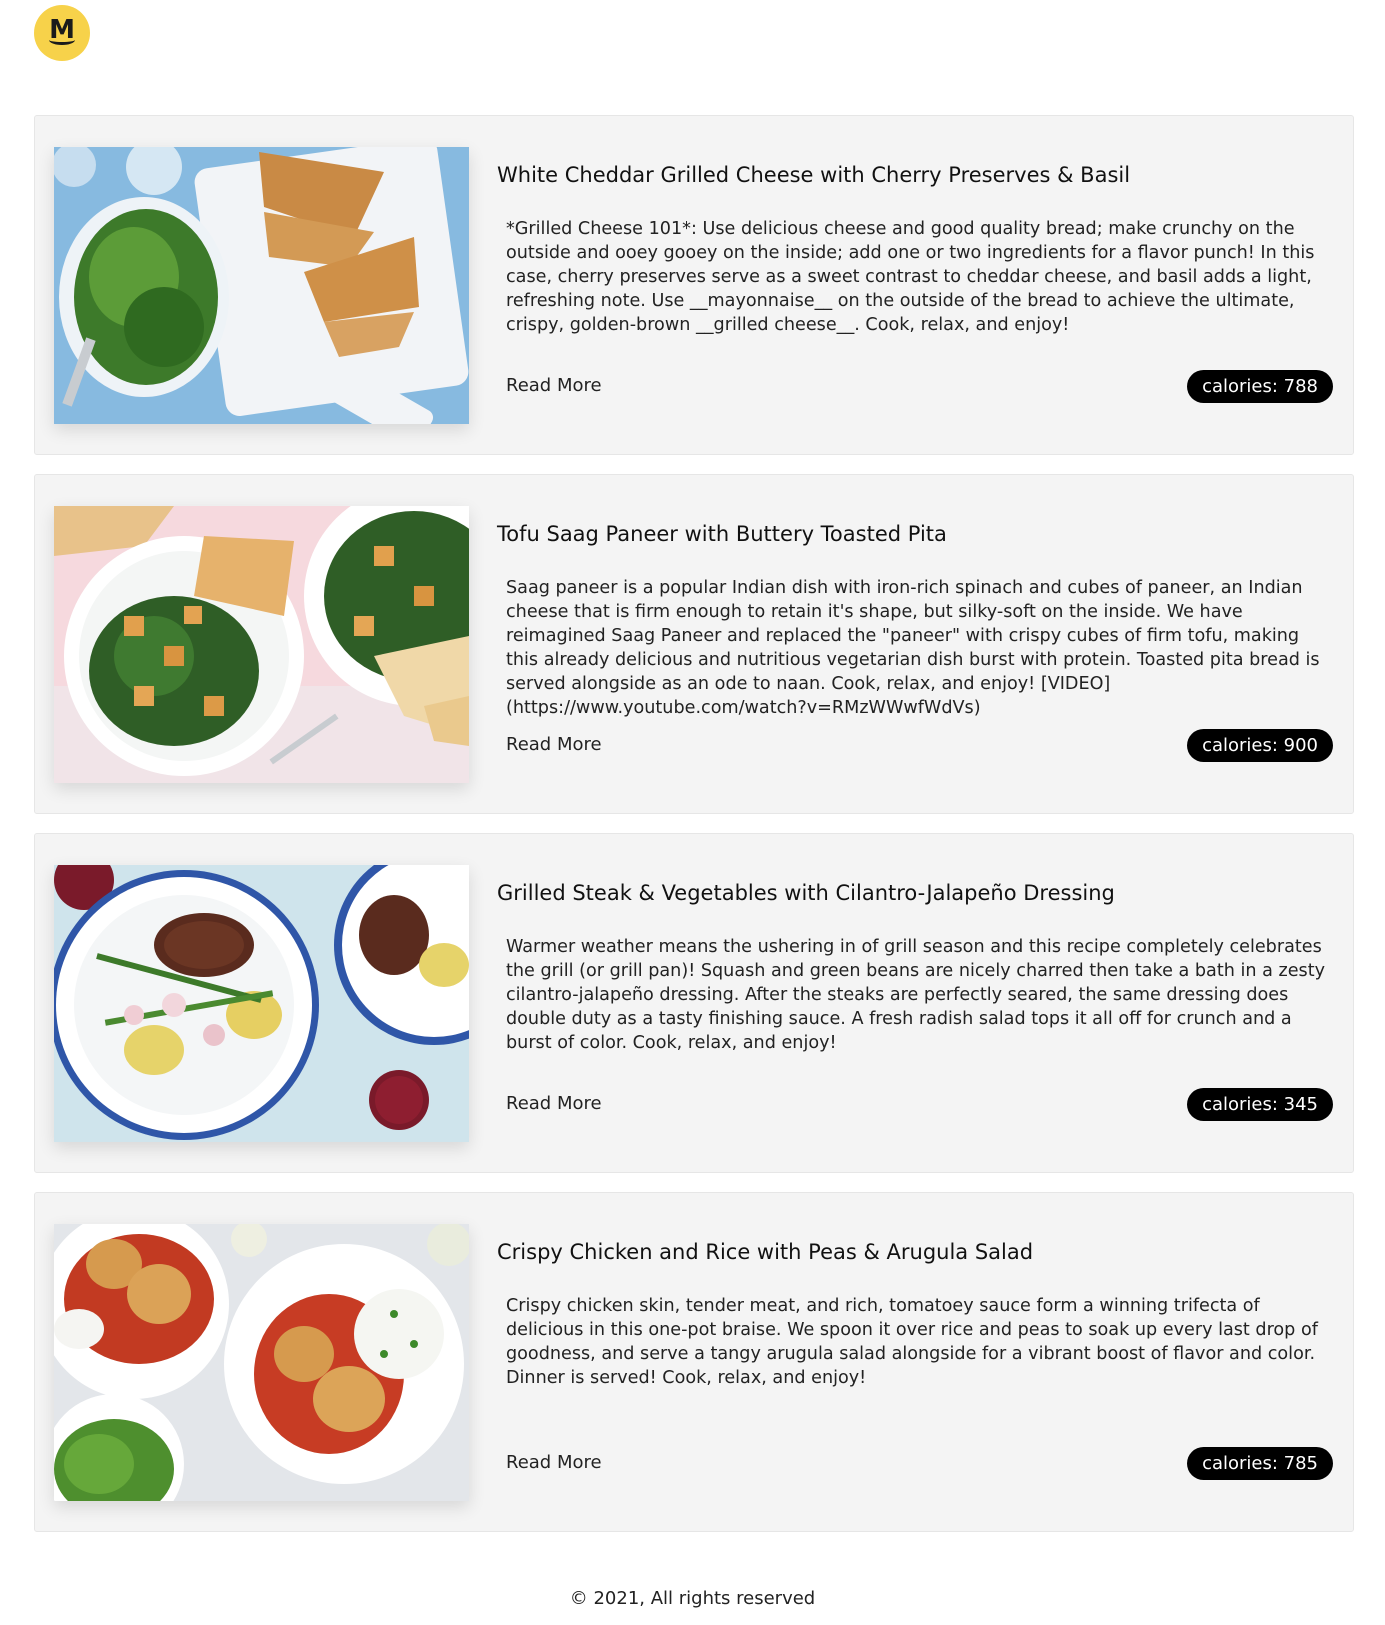 Image resolution: width=1385 pixels, height=1625 pixels. What do you see at coordinates (1260, 745) in the screenshot?
I see `calories-badge: calories: 900` at bounding box center [1260, 745].